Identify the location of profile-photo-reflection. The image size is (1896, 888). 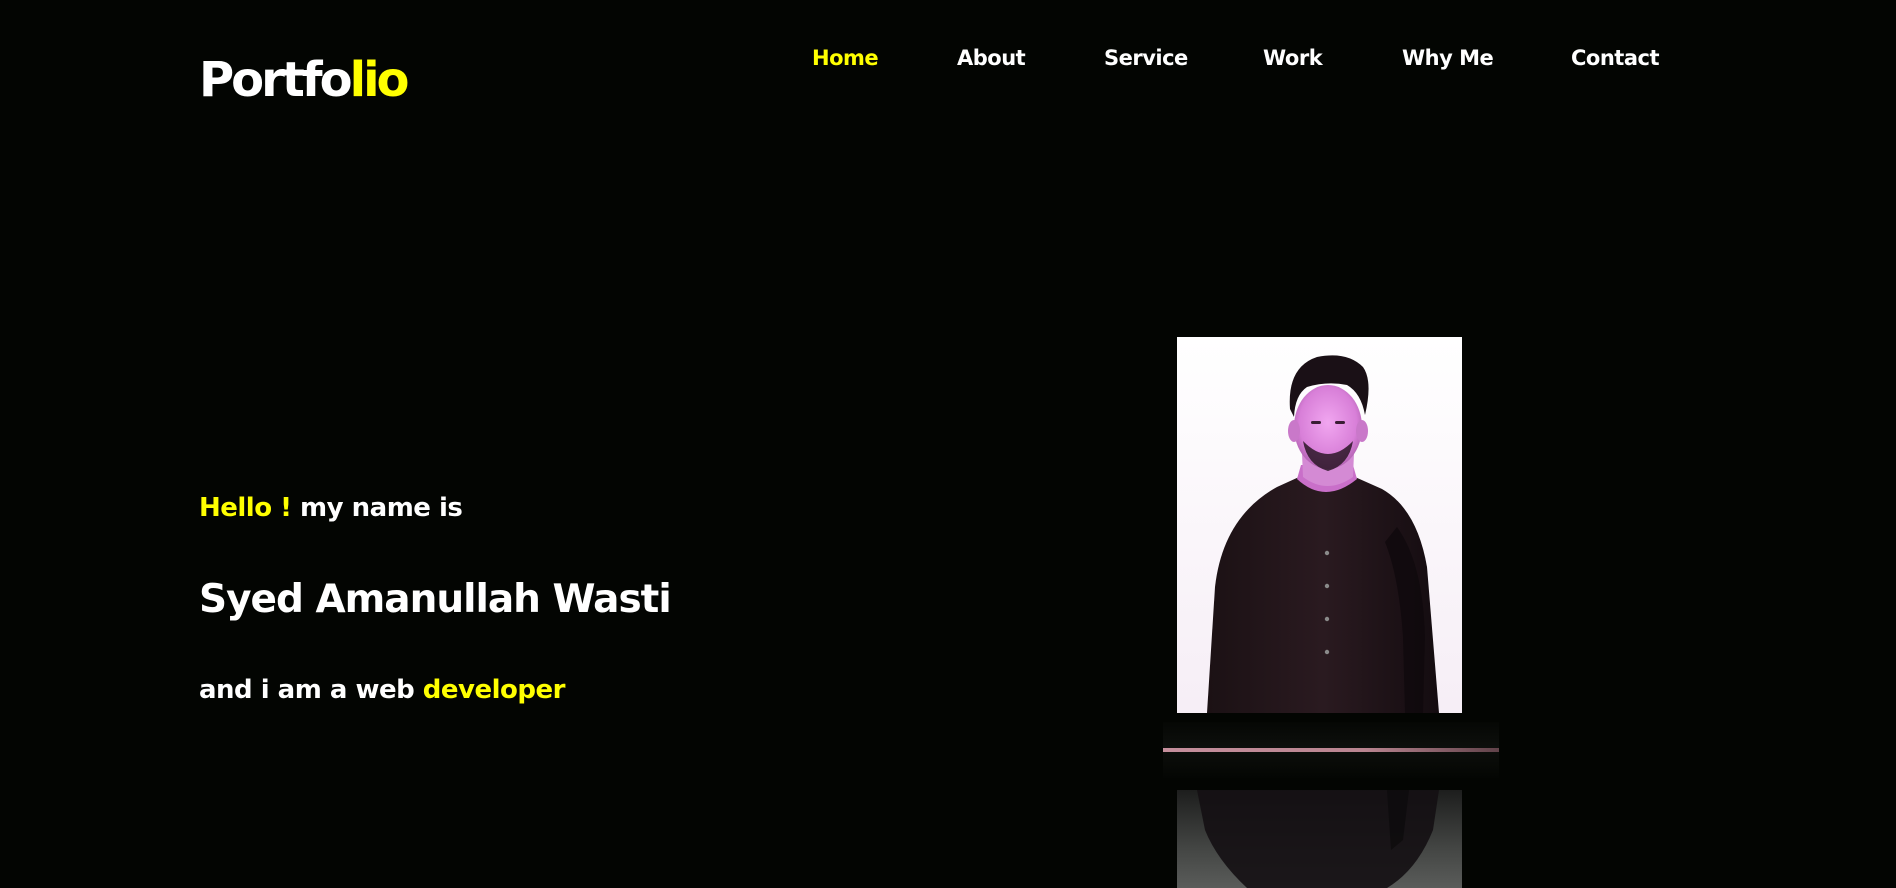
(1319, 839).